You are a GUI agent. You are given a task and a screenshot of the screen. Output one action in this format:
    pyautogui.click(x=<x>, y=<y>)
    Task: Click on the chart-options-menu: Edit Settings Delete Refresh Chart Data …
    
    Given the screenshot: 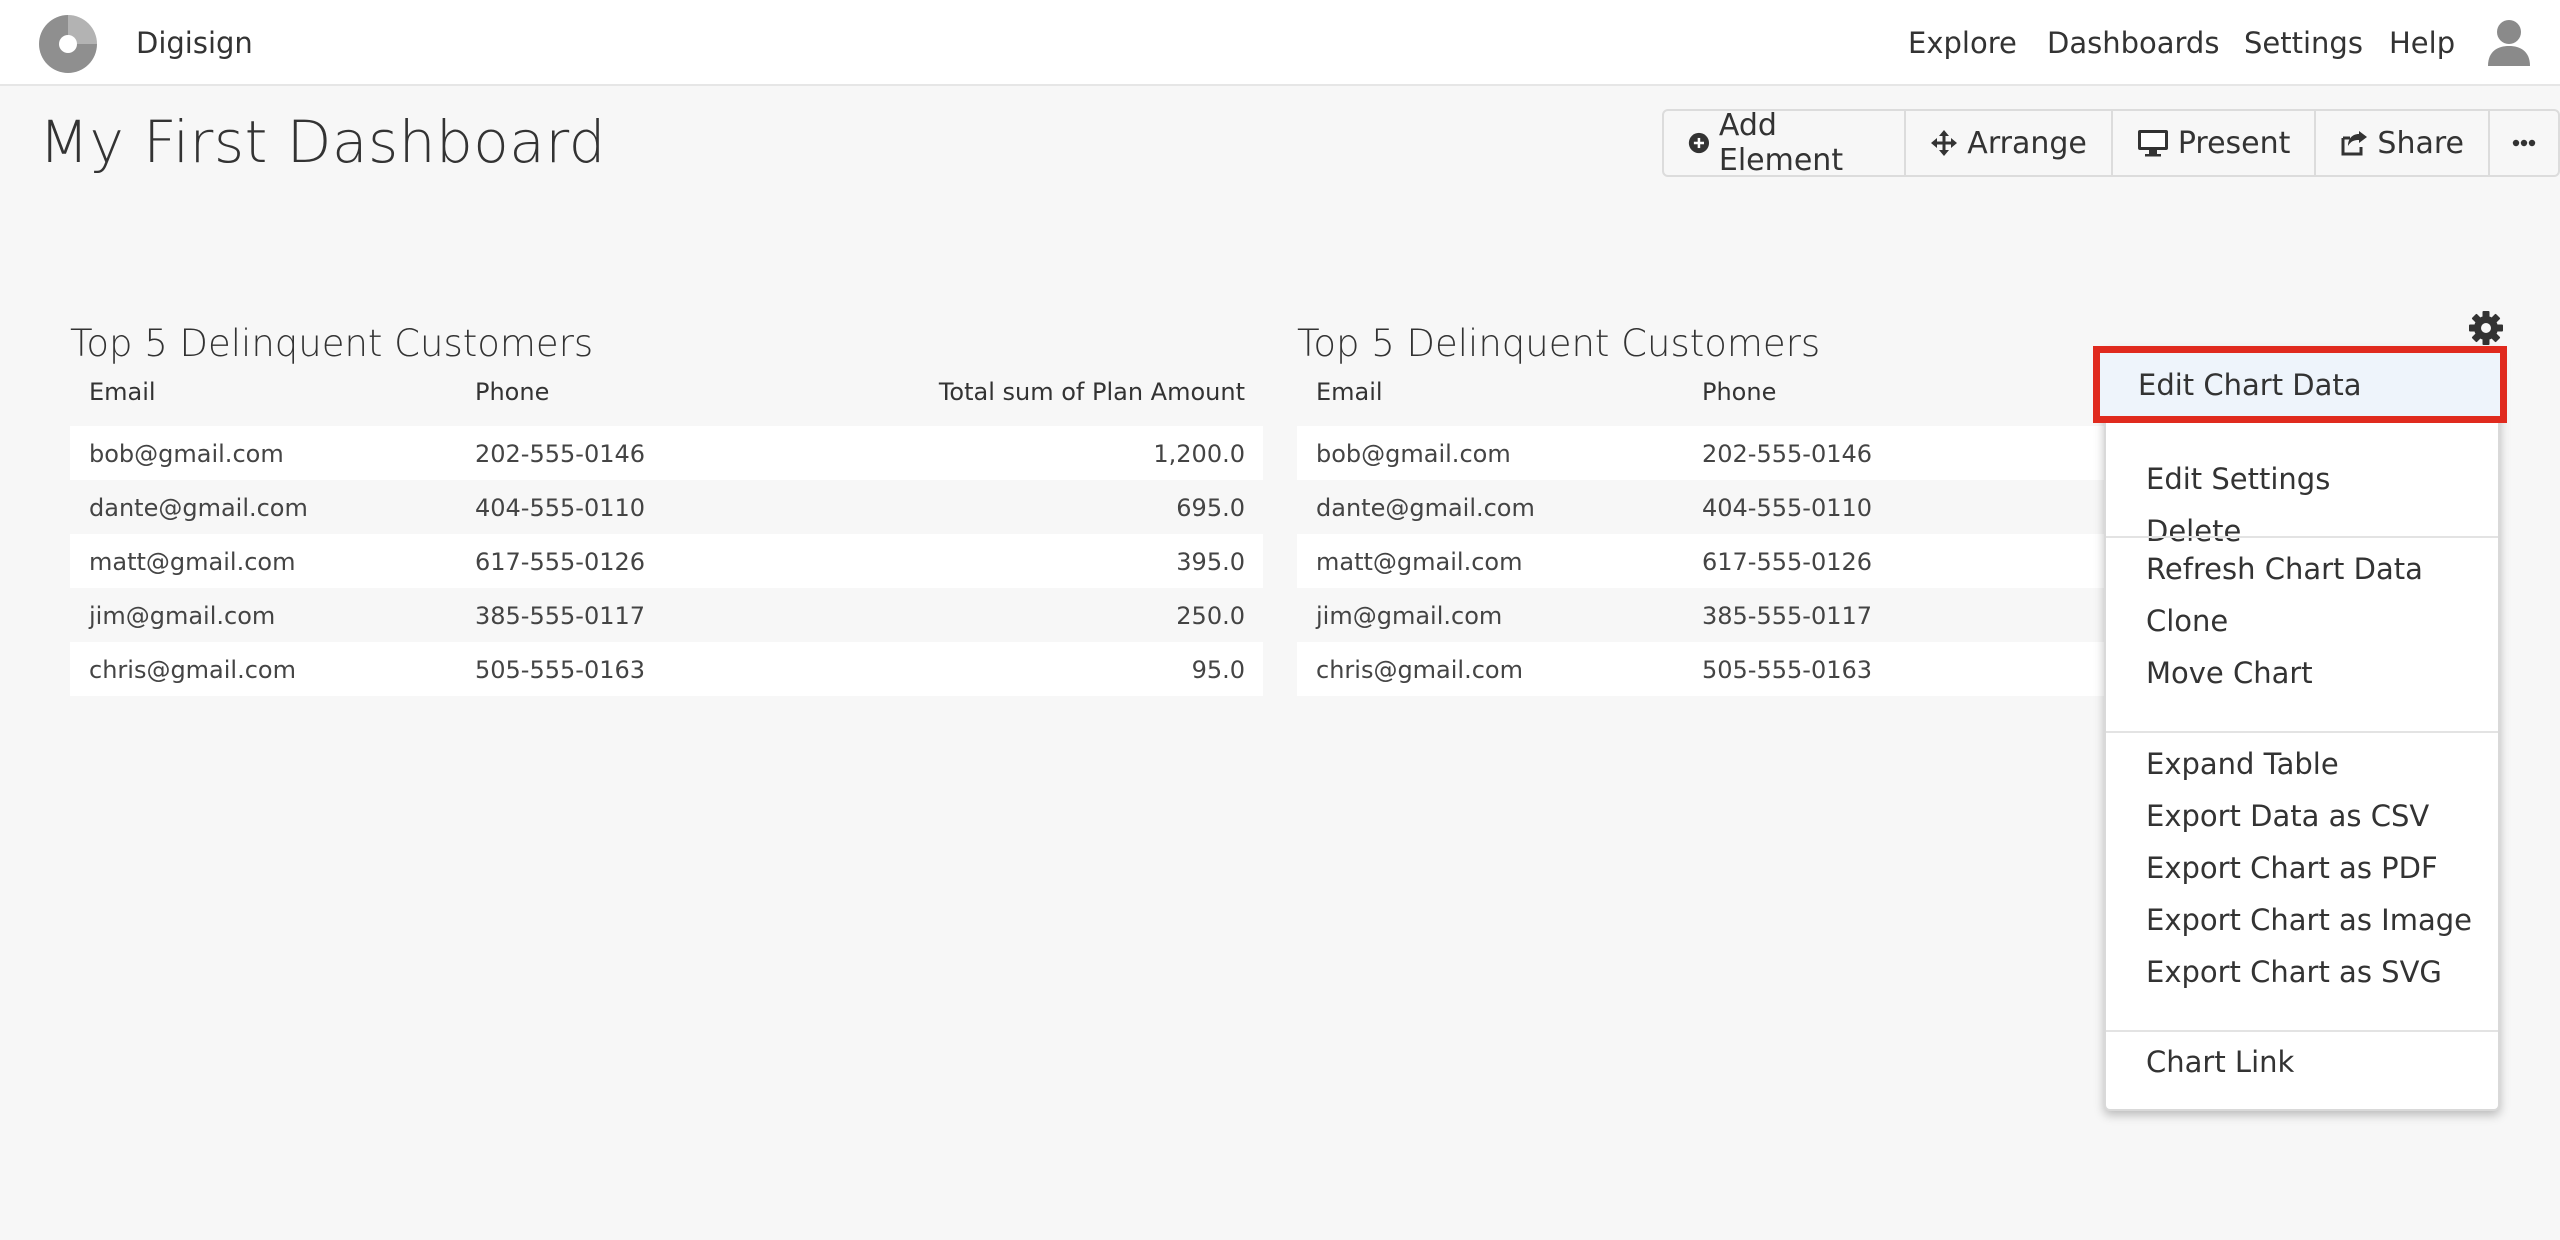 What is the action you would take?
    pyautogui.click(x=2302, y=729)
    